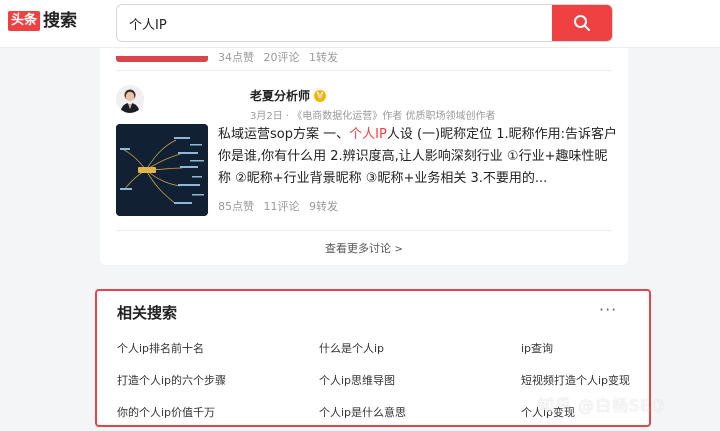  What do you see at coordinates (160, 348) in the screenshot?
I see `related-search-item: 个人ip排名前十名` at bounding box center [160, 348].